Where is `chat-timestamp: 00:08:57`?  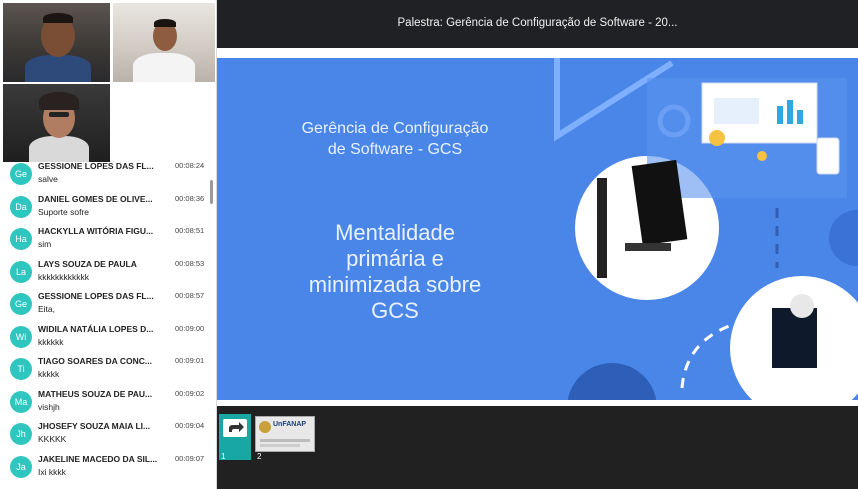
chat-timestamp: 00:08:57 is located at coordinates (190, 295).